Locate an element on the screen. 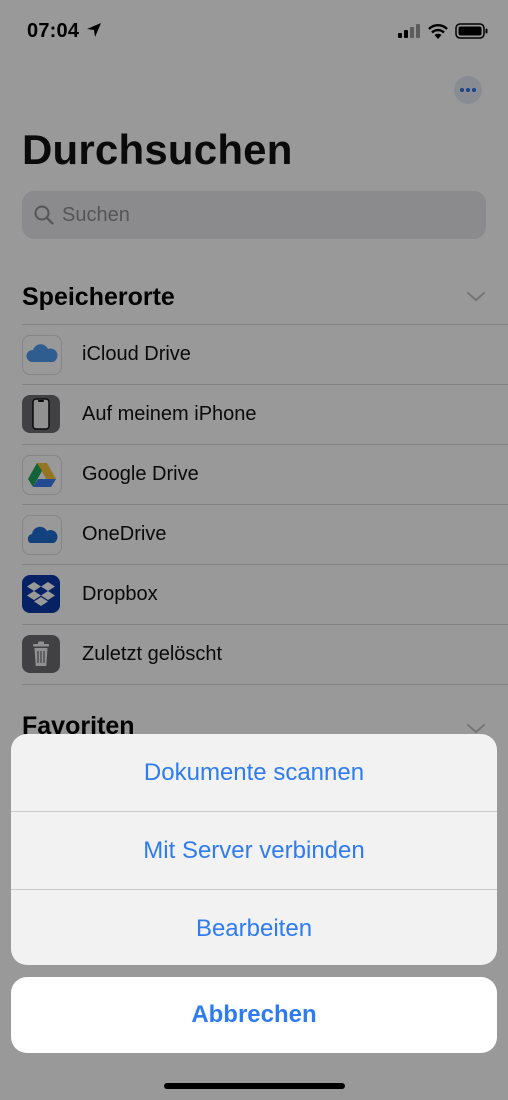 The image size is (508, 1100). connect-to-server-button: Mit Server verbinden is located at coordinates (254, 851).